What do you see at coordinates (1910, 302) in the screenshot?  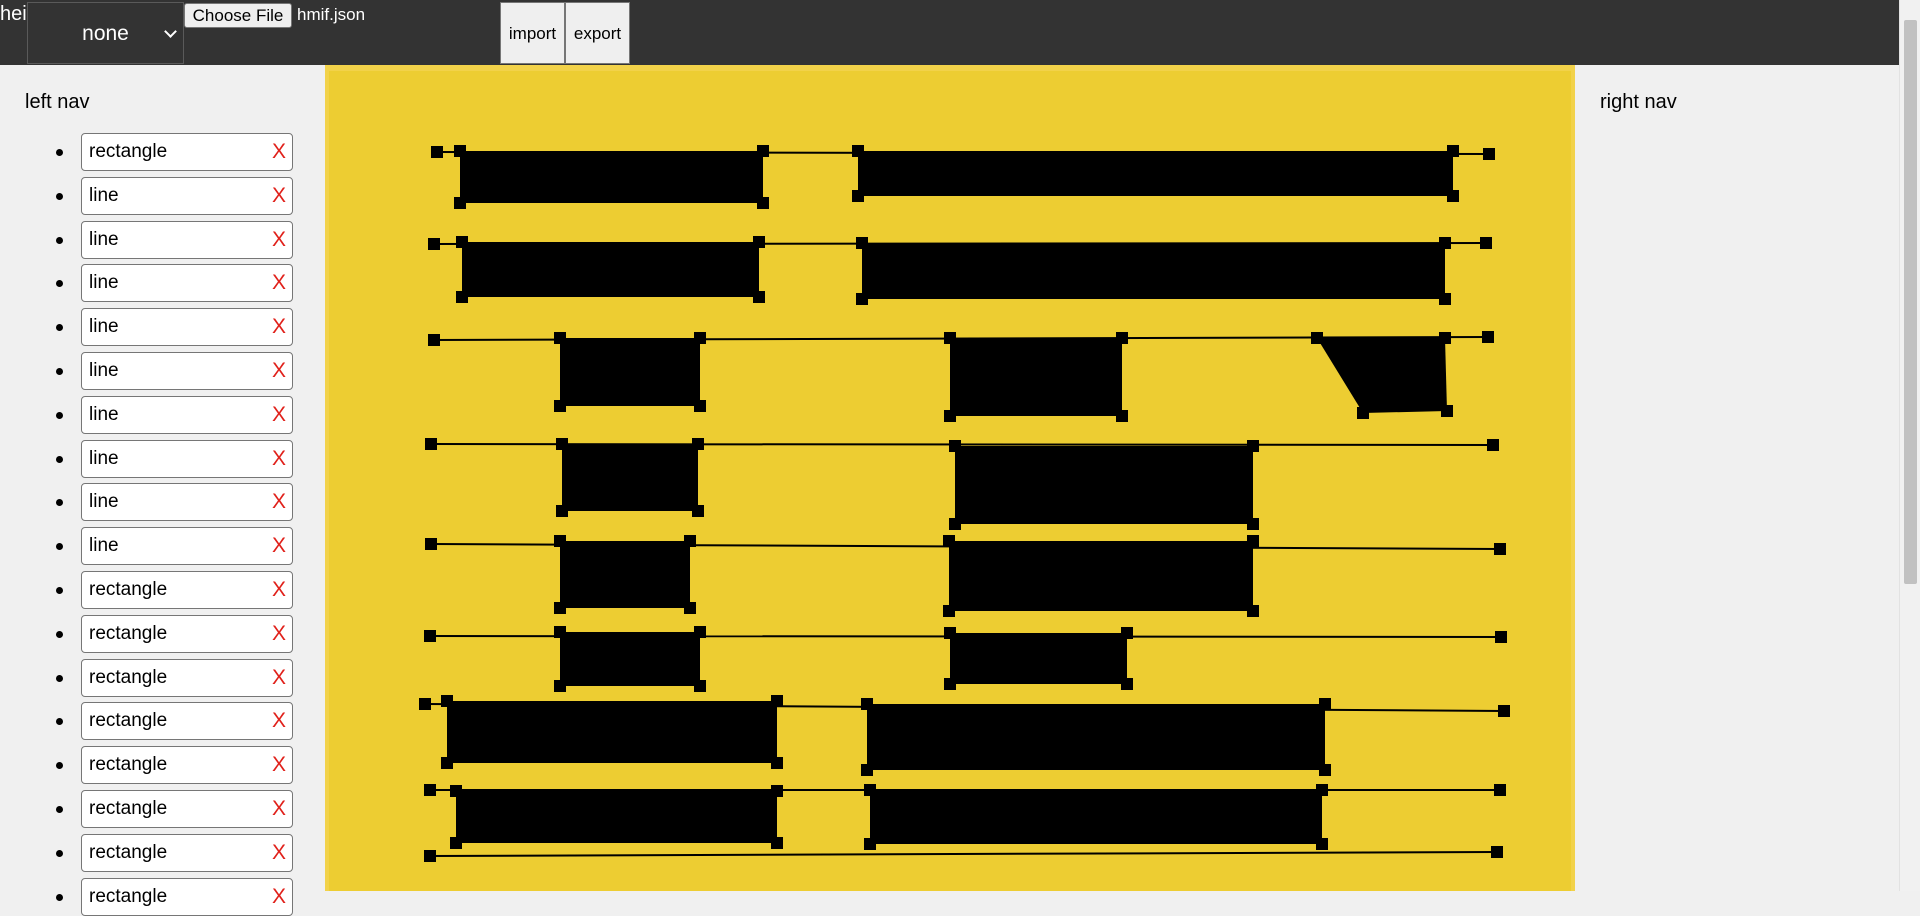 I see `scrollbar-thumb` at bounding box center [1910, 302].